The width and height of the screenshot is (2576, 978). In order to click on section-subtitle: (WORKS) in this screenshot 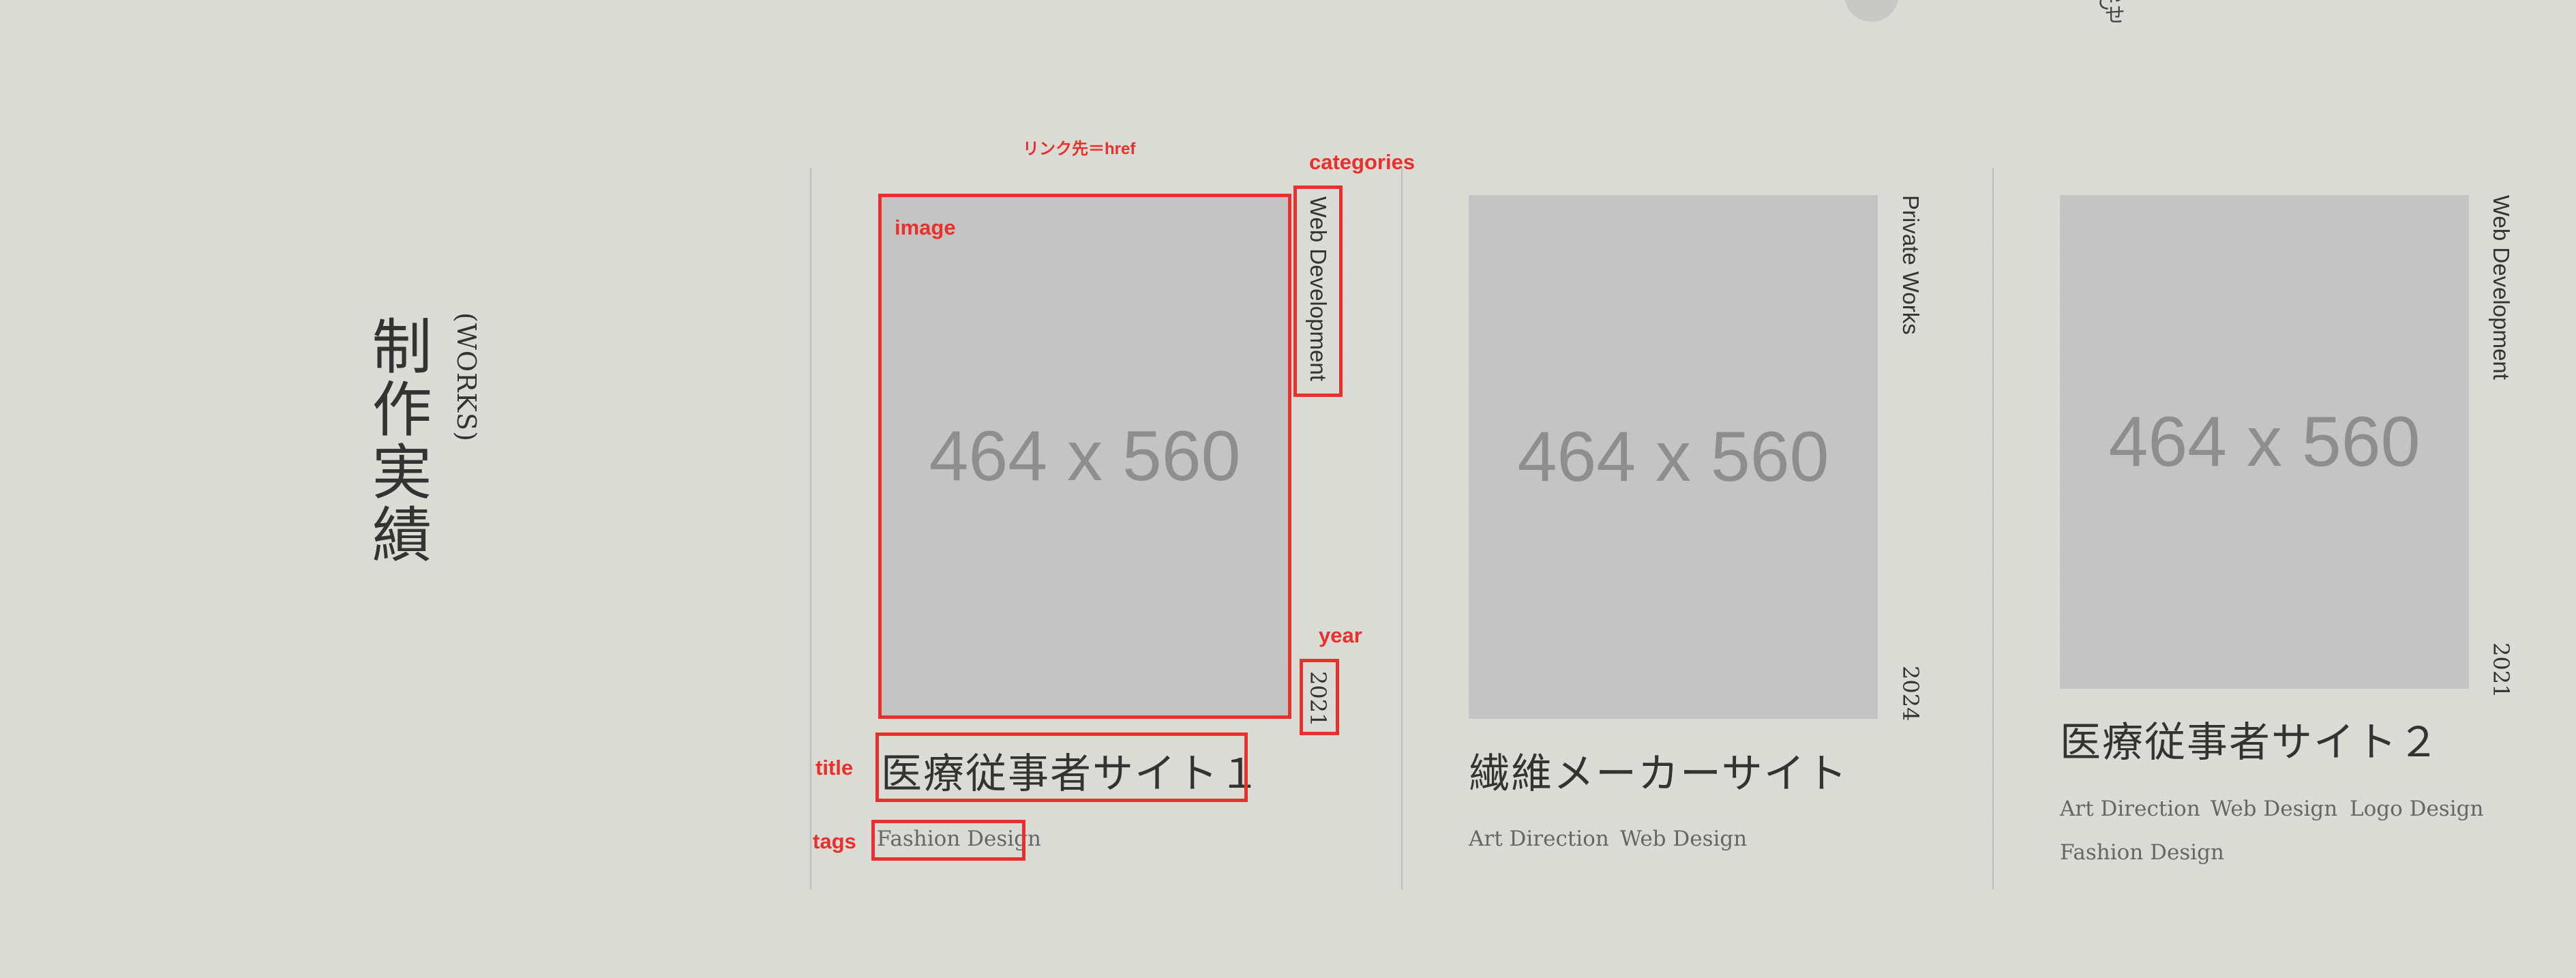, I will do `click(466, 377)`.